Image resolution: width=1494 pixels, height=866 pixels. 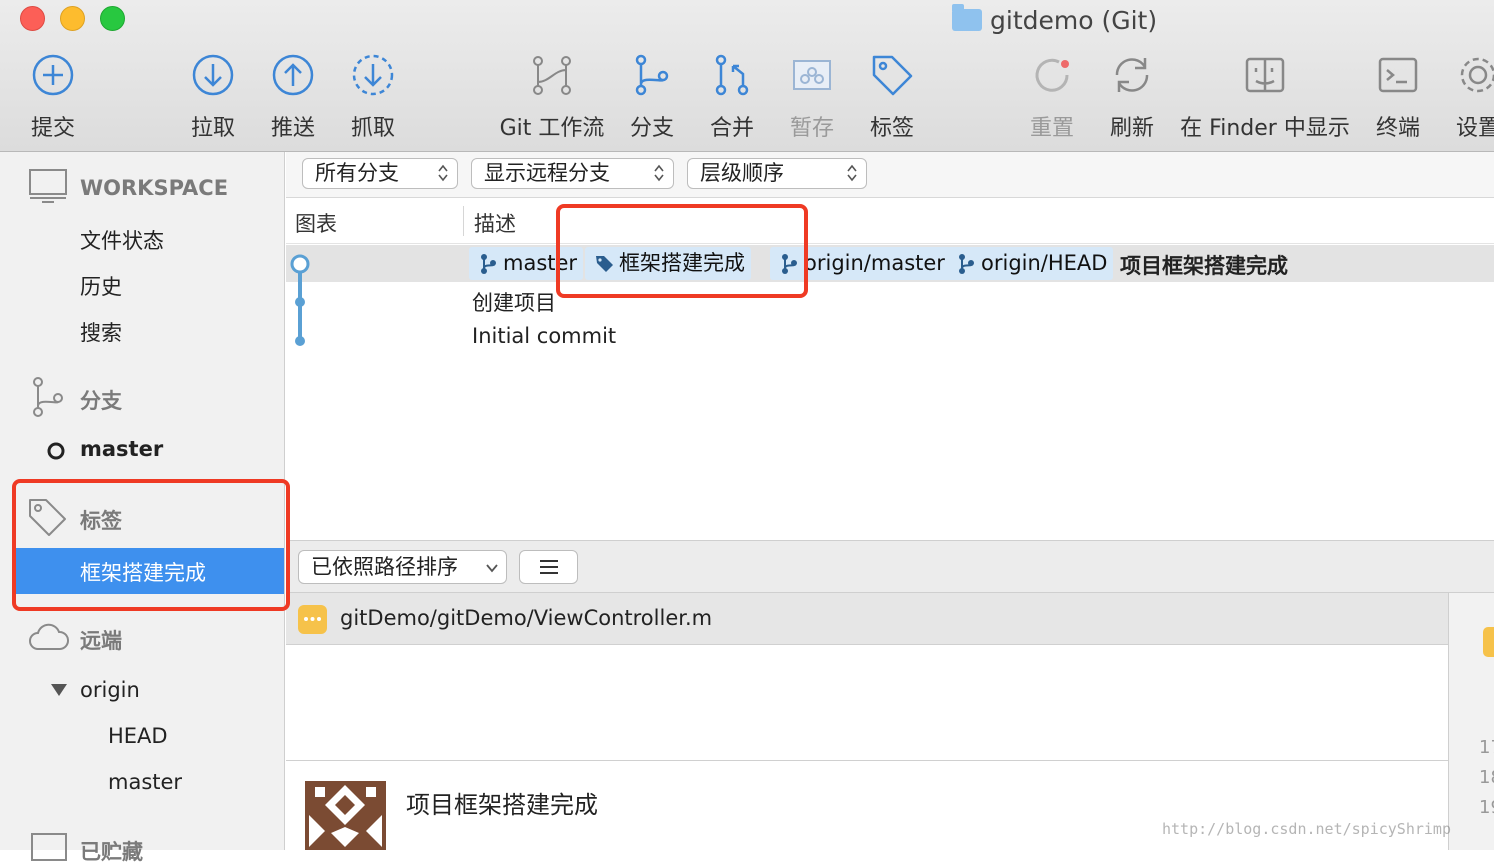 I want to click on sidebar-item-file-status: 文件状态, so click(x=122, y=240).